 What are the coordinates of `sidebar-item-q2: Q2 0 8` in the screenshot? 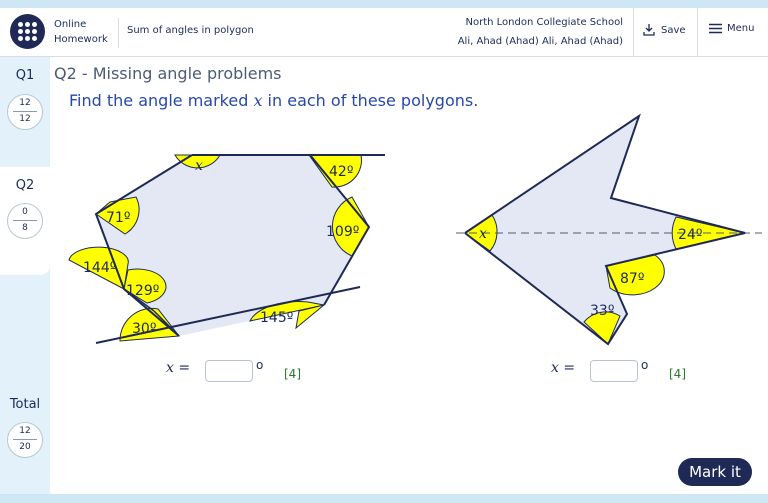 It's located at (25, 221).